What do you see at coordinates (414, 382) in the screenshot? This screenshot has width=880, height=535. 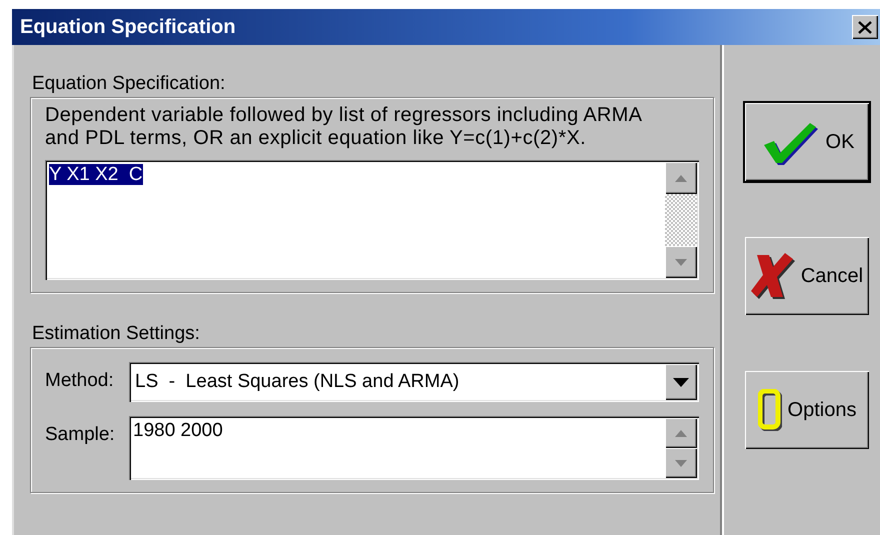 I see `method-dropdown: LS - Least Squares (NLS and ARMA)` at bounding box center [414, 382].